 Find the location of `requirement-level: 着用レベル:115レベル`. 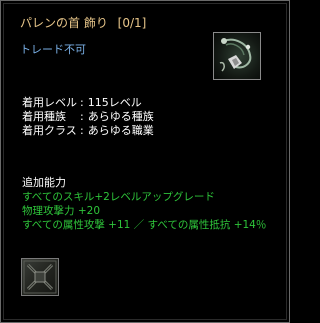

requirement-level: 着用レベル:115レベル is located at coordinates (88, 103).